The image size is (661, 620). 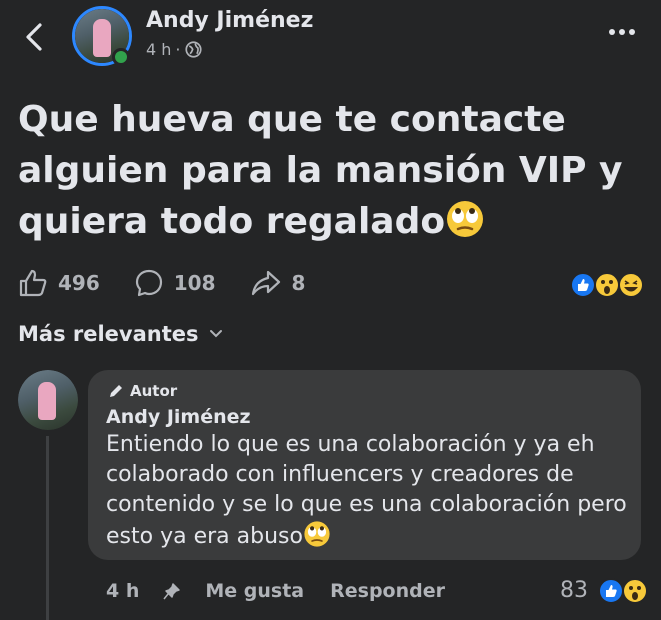 I want to click on post-time: 4 h, so click(x=158, y=49).